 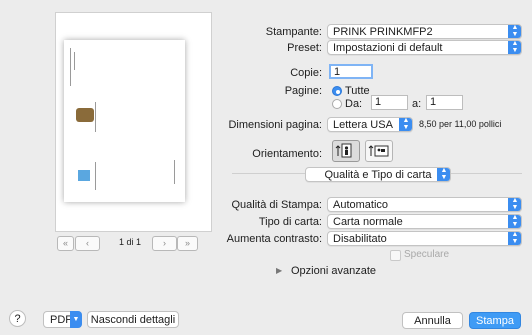 I want to click on section-select: Qualità e Tipo di carta ▲ ▼, so click(x=378, y=174).